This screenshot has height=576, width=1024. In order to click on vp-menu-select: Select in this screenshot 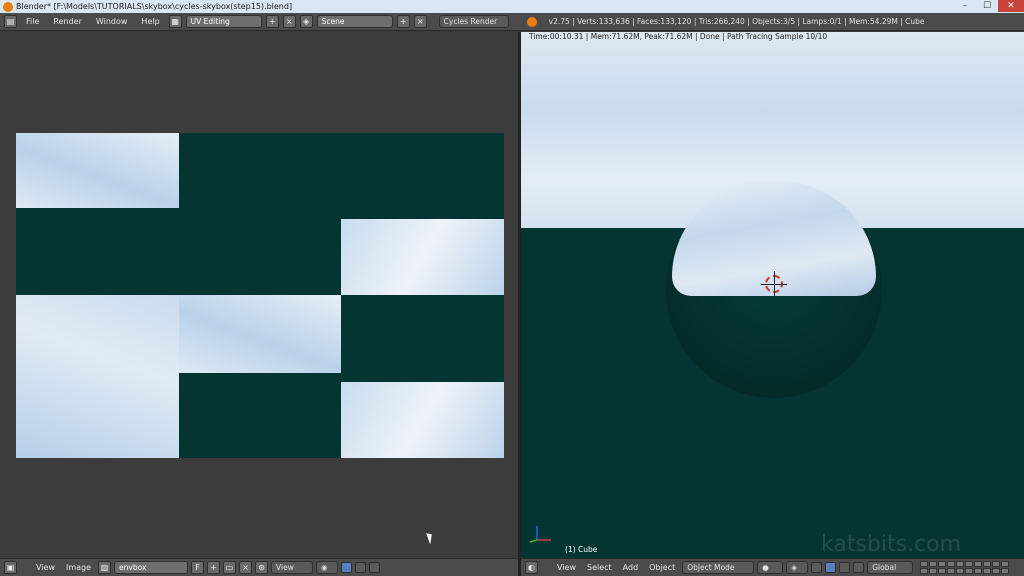, I will do `click(599, 567)`.